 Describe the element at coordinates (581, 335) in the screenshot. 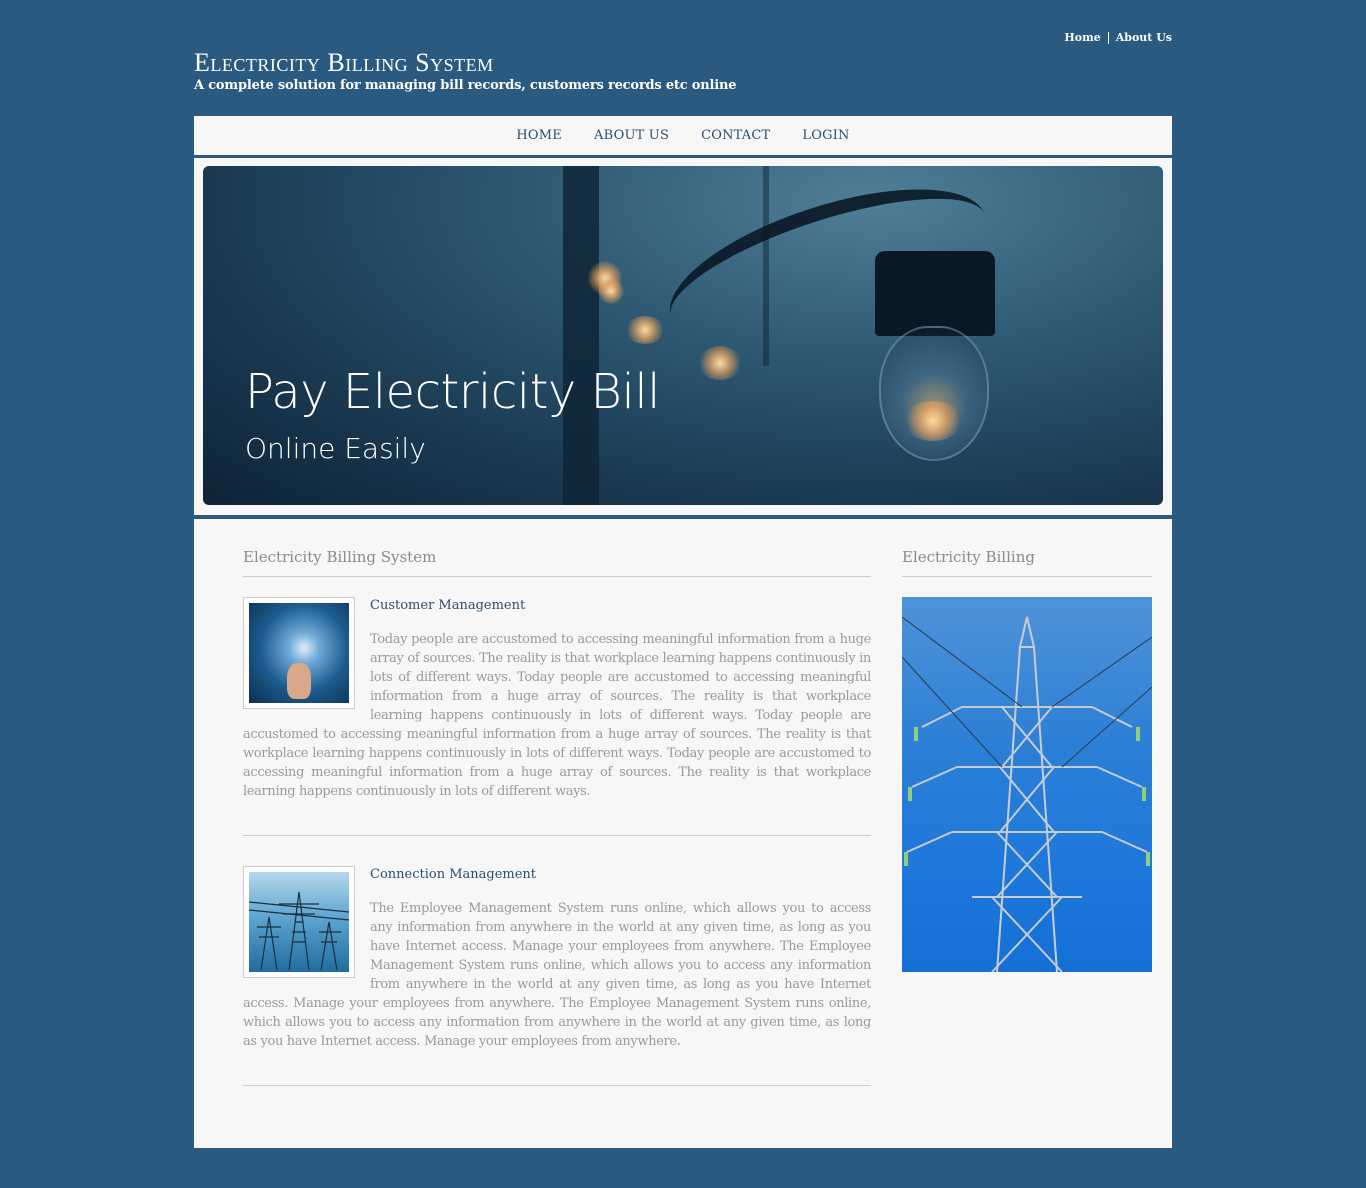

I see `banner-pole-shape` at that location.